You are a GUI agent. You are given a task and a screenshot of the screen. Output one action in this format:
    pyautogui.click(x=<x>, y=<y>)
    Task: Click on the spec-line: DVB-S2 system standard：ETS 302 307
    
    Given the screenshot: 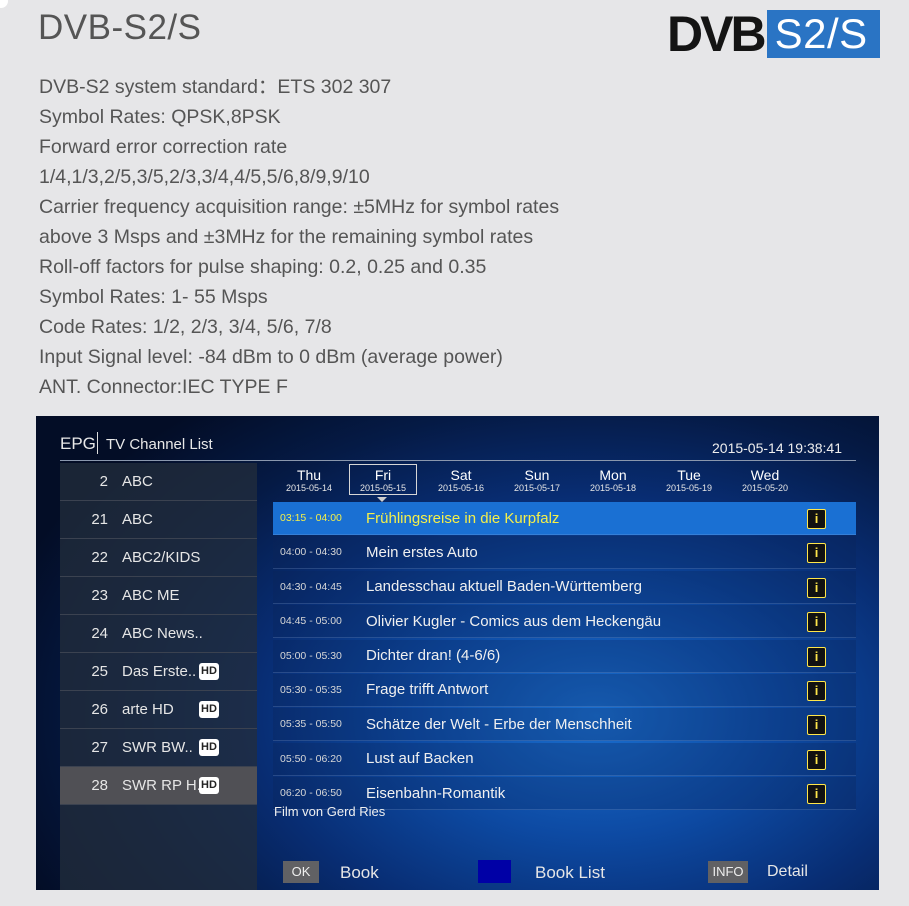 What is the action you would take?
    pyautogui.click(x=215, y=87)
    